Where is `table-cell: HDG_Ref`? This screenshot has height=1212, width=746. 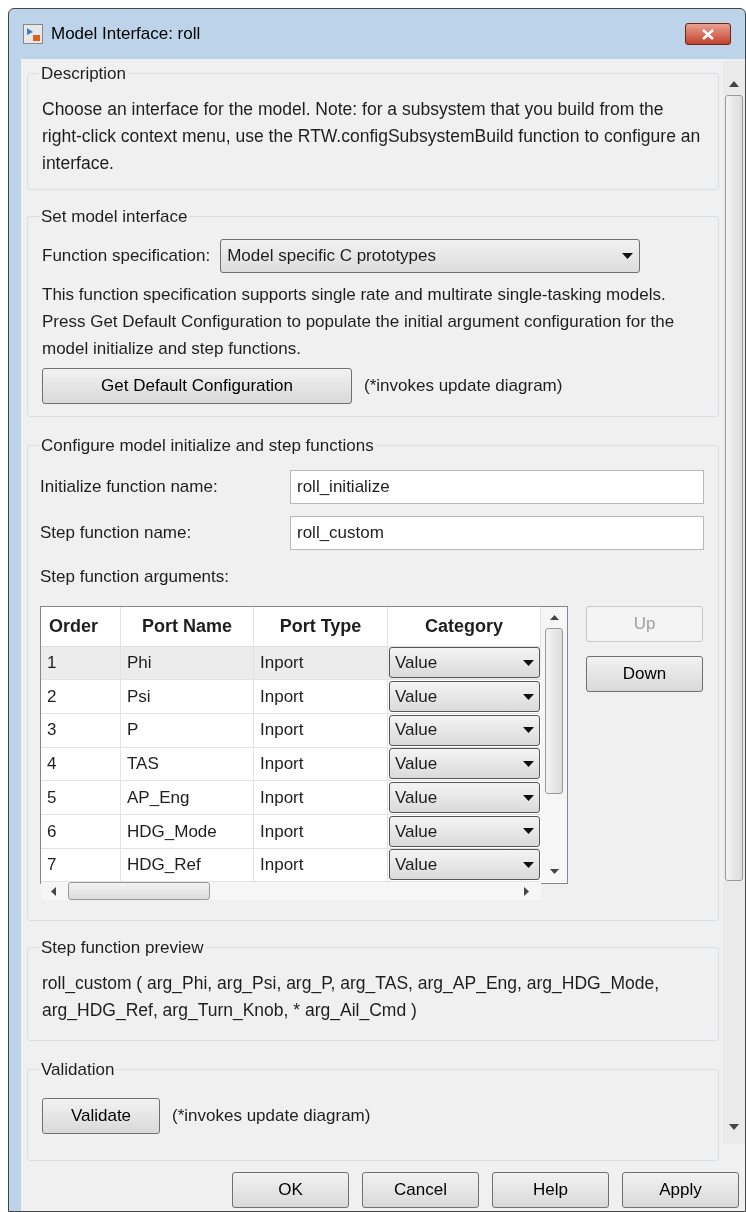
table-cell: HDG_Ref is located at coordinates (187, 865).